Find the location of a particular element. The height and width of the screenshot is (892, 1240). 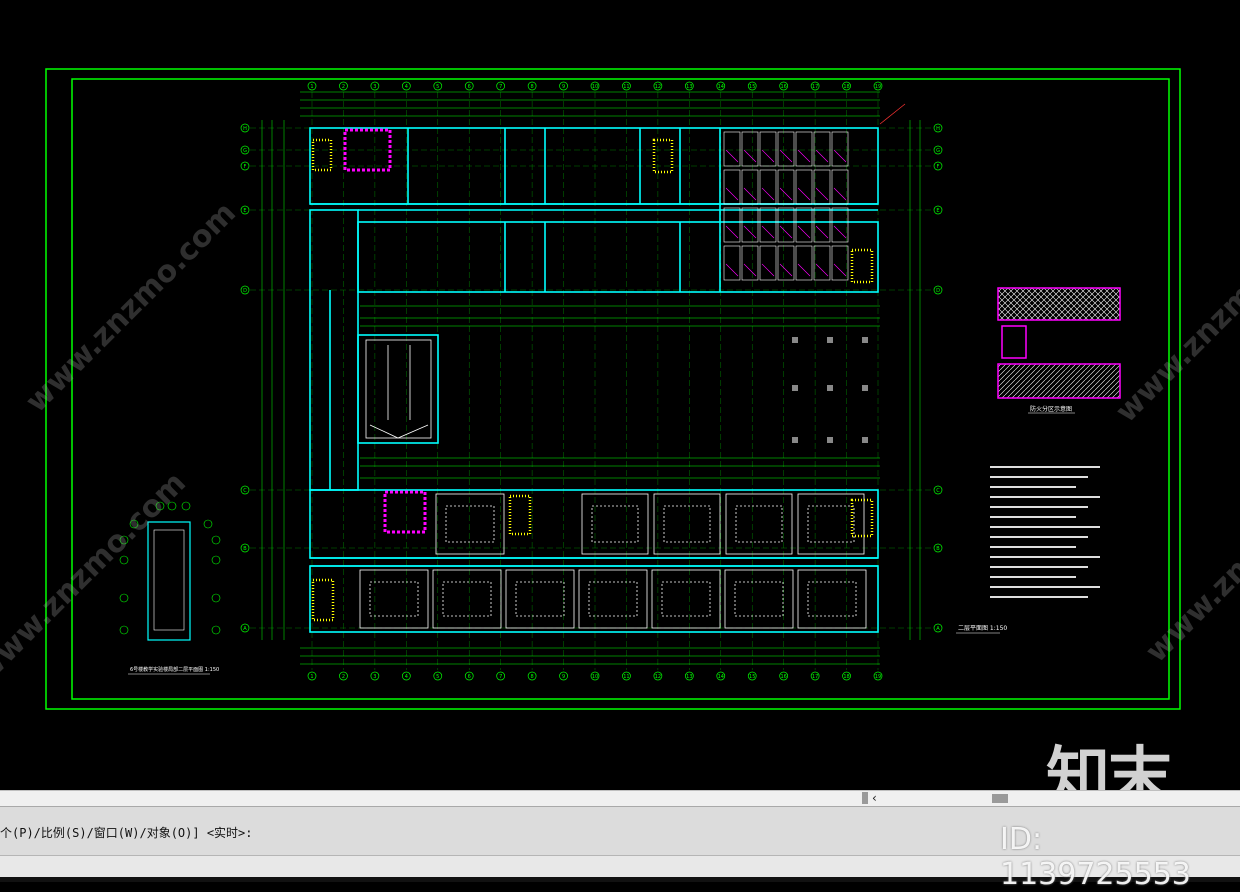

grid-label: G is located at coordinates (245, 151).